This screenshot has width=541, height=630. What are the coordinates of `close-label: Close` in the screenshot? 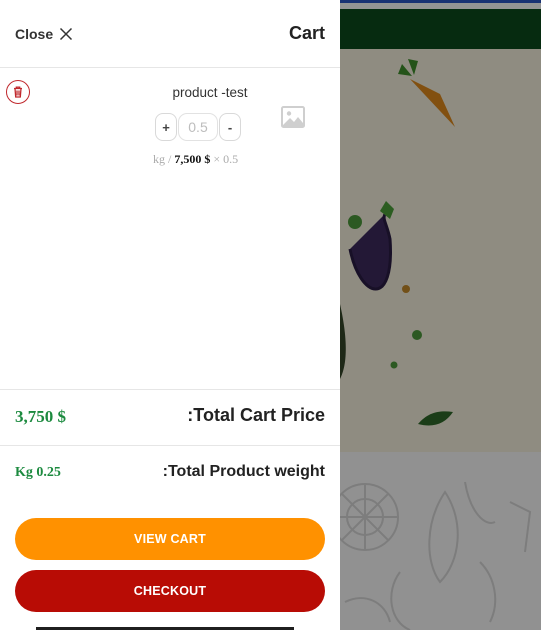 It's located at (34, 34).